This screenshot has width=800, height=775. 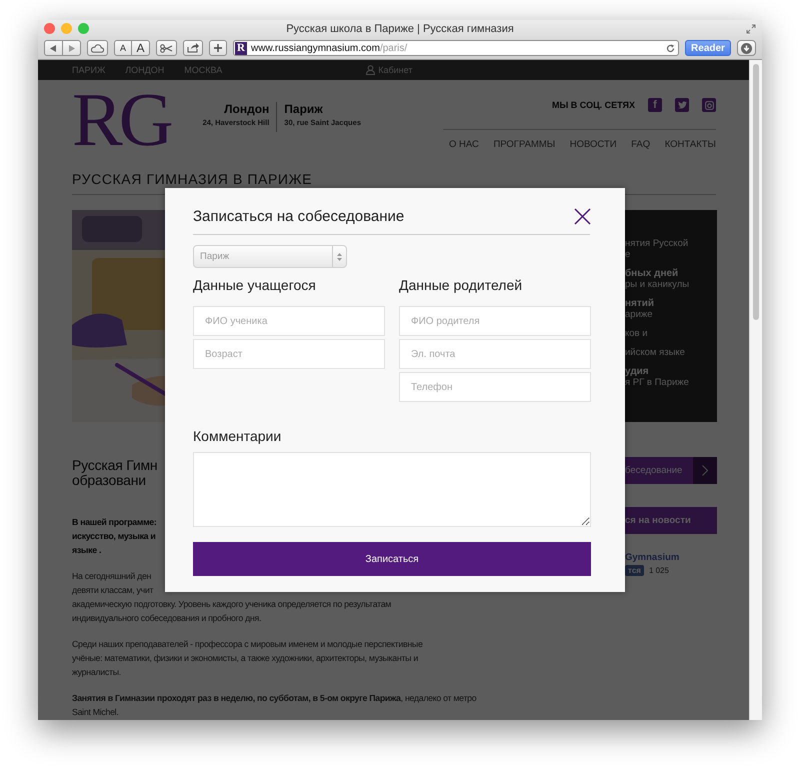 I want to click on menu-item: О НАС, so click(x=464, y=144).